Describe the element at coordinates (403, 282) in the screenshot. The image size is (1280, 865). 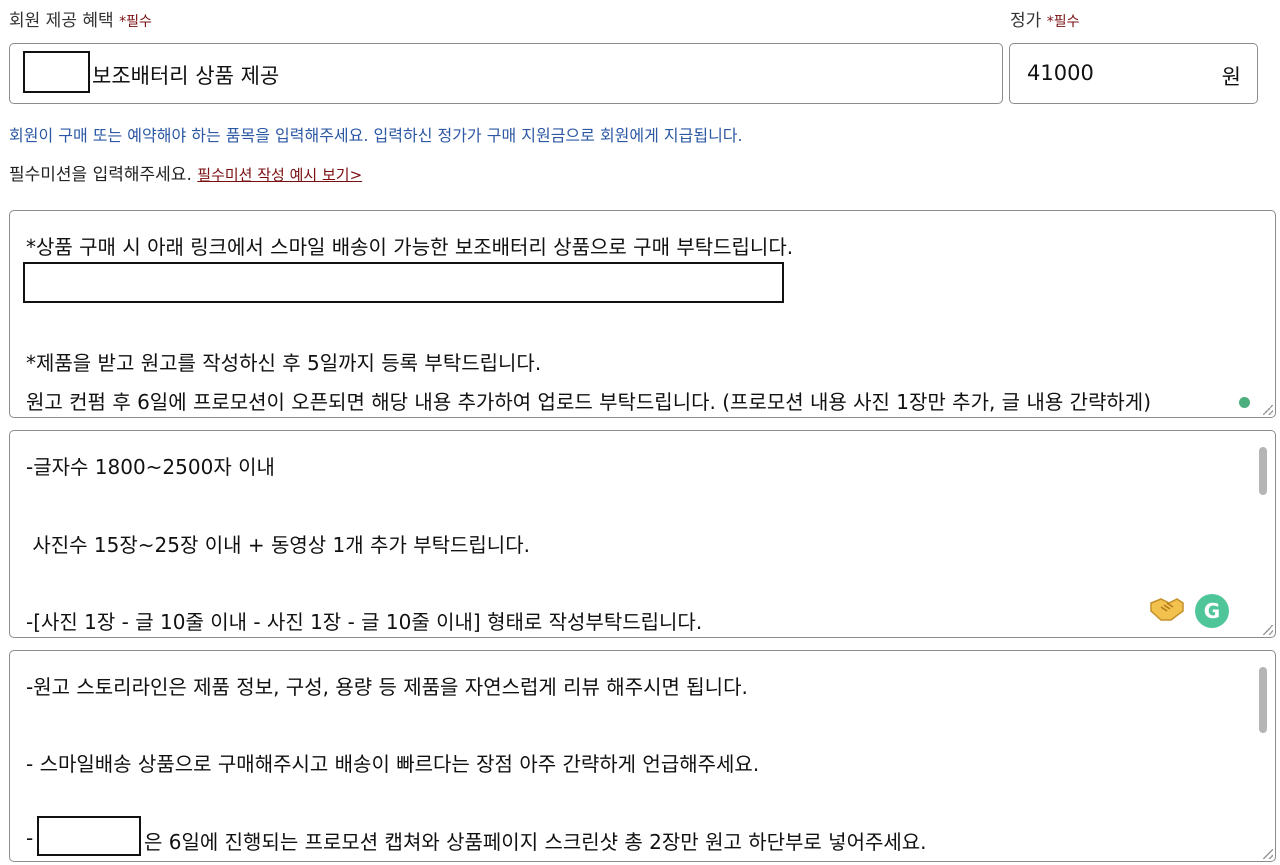
I see `redacted-link-box` at that location.